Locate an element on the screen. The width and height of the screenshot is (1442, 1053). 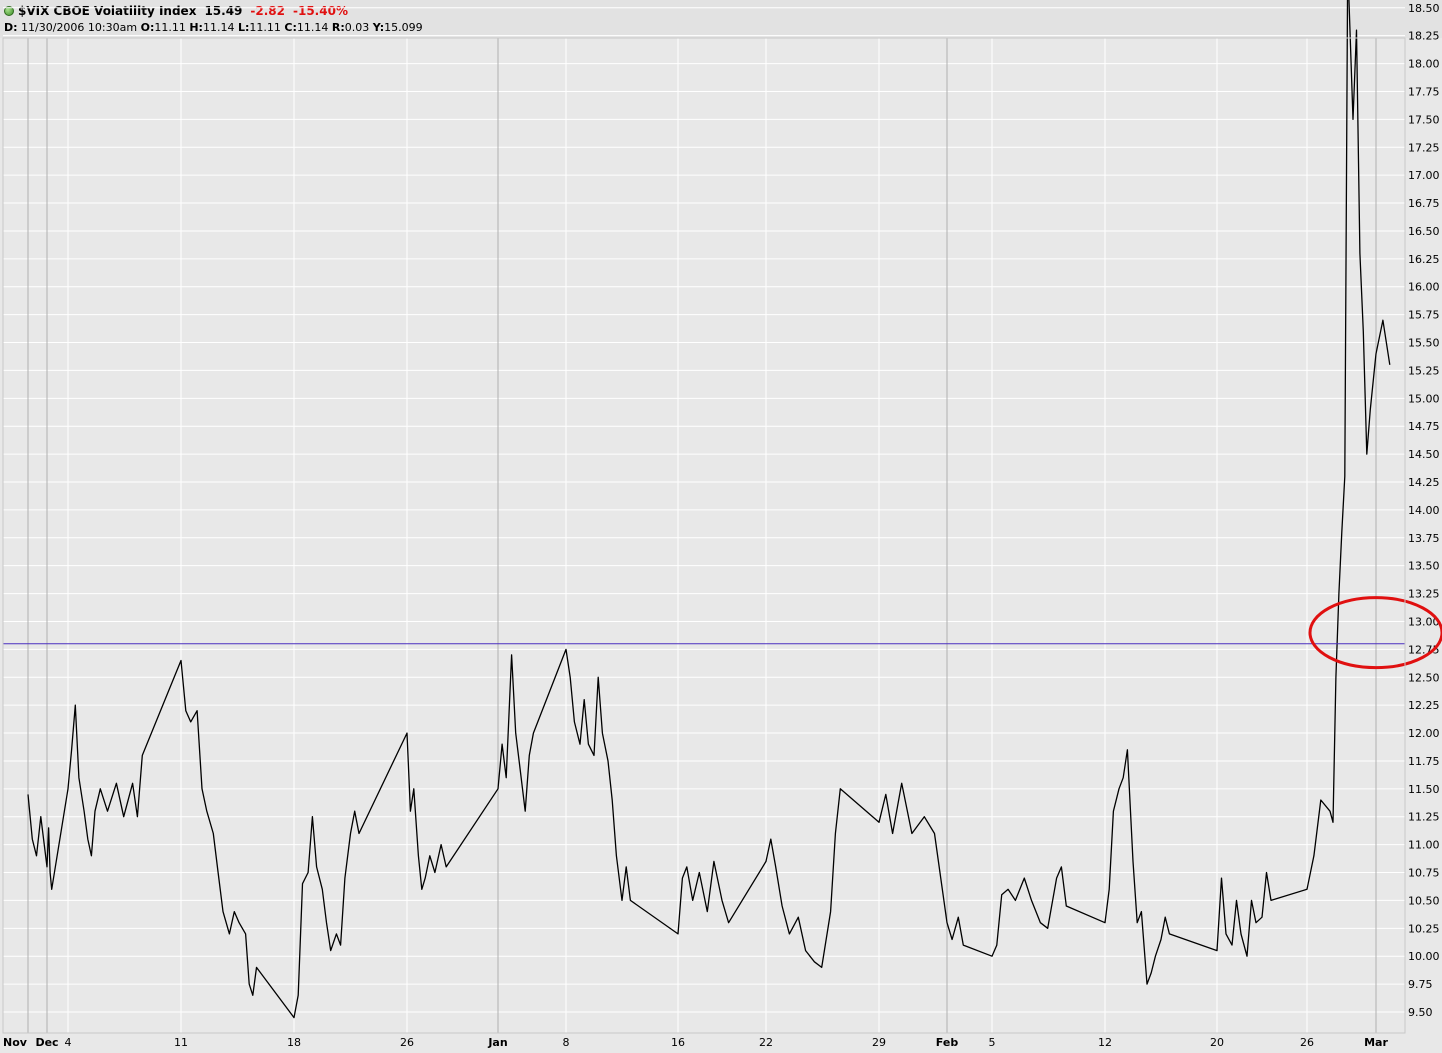
y-tick-label: 11.50 is located at coordinates (1424, 789).